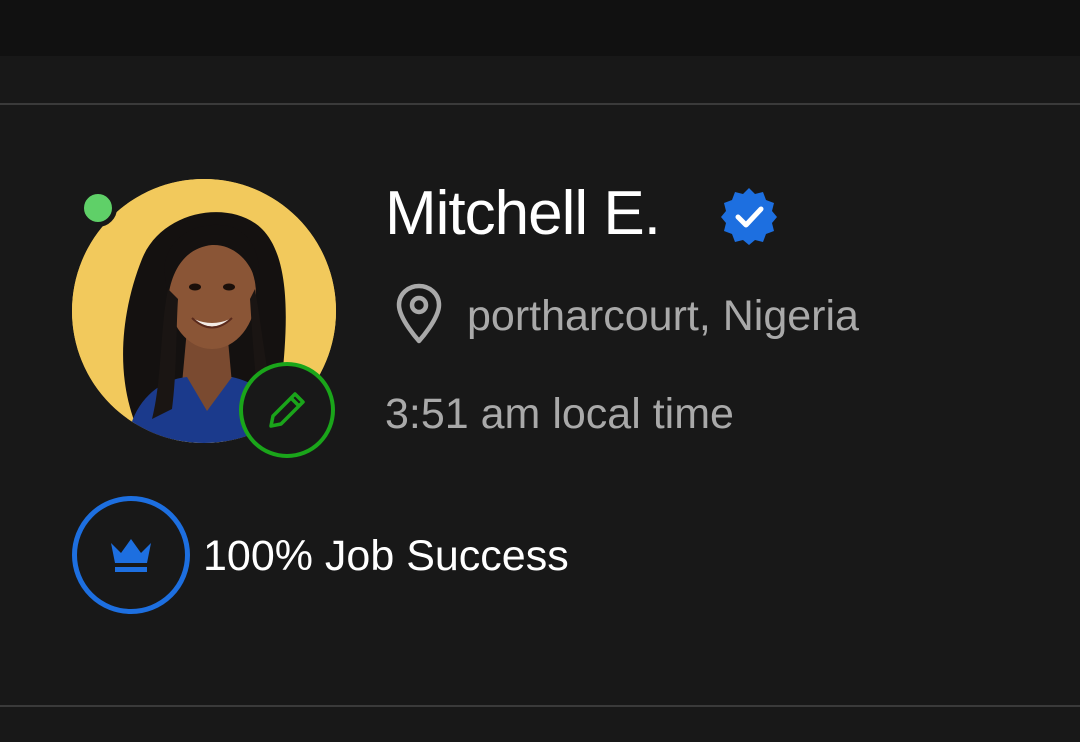  I want to click on local-time: 3:51 am local time, so click(559, 414).